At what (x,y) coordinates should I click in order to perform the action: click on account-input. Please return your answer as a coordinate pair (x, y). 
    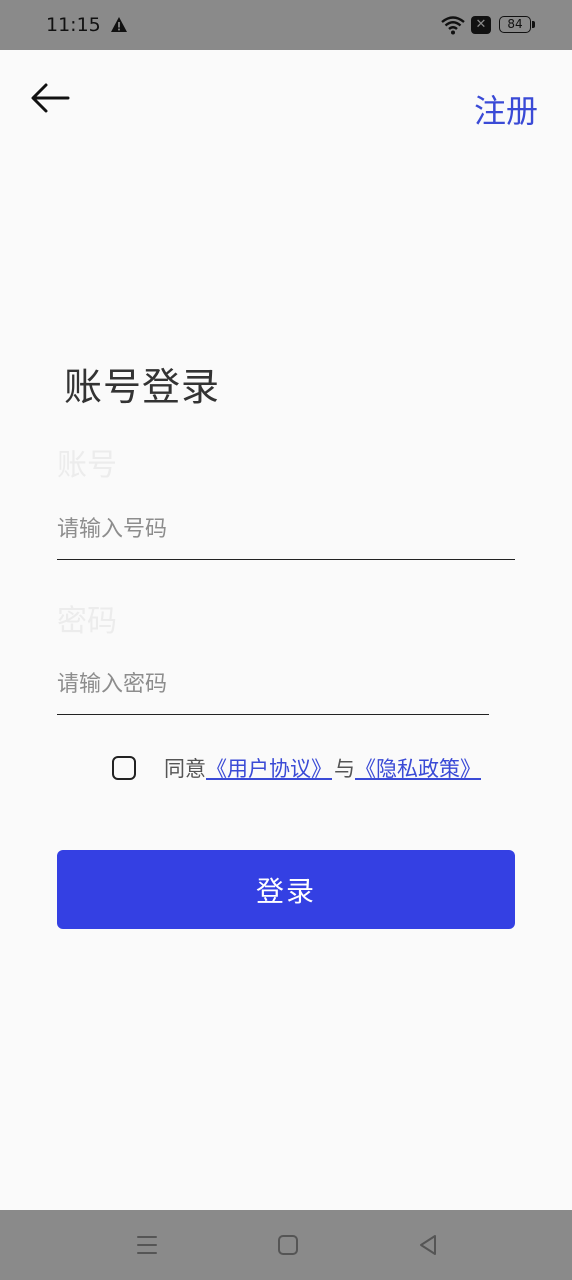
    Looking at the image, I should click on (286, 530).